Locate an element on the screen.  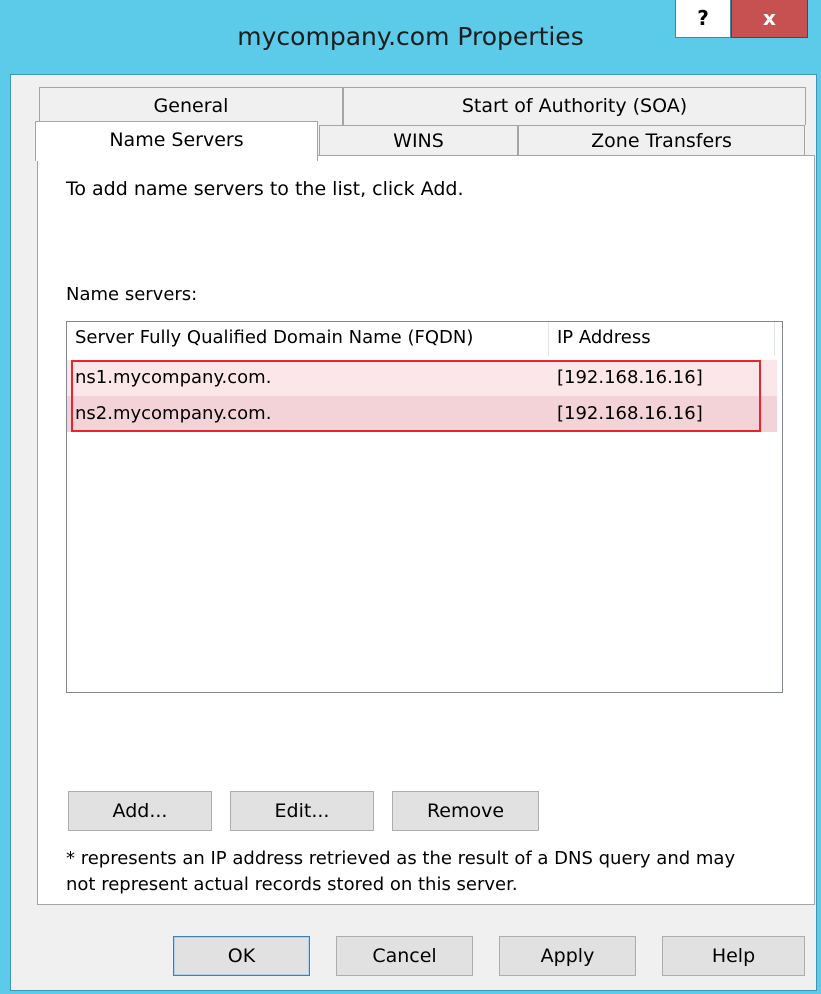
tab-general: General is located at coordinates (191, 106).